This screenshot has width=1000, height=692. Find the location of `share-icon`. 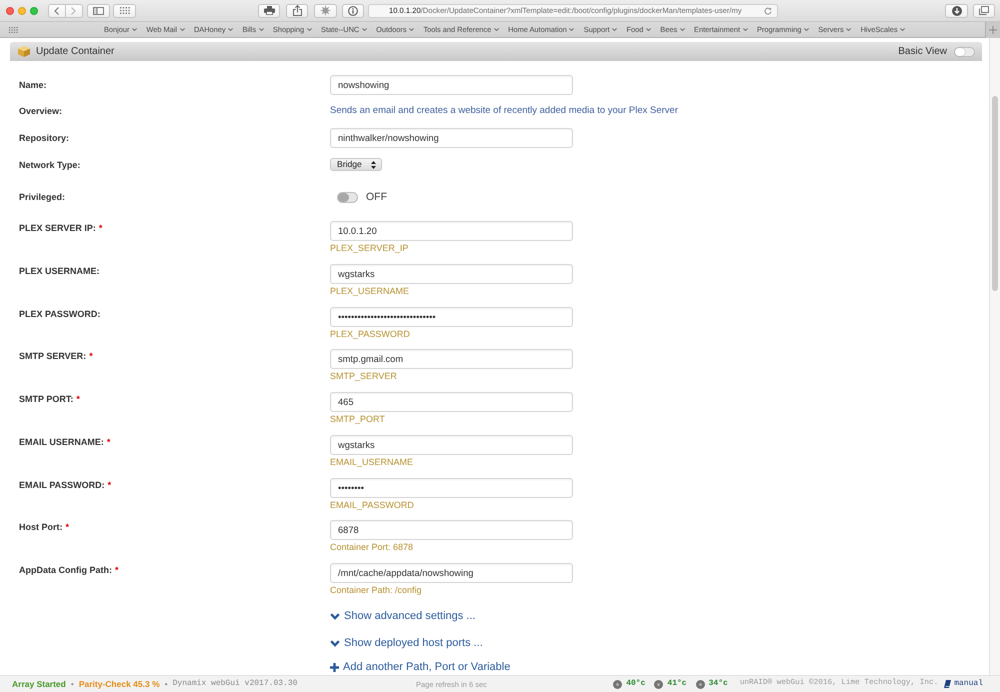

share-icon is located at coordinates (297, 10).